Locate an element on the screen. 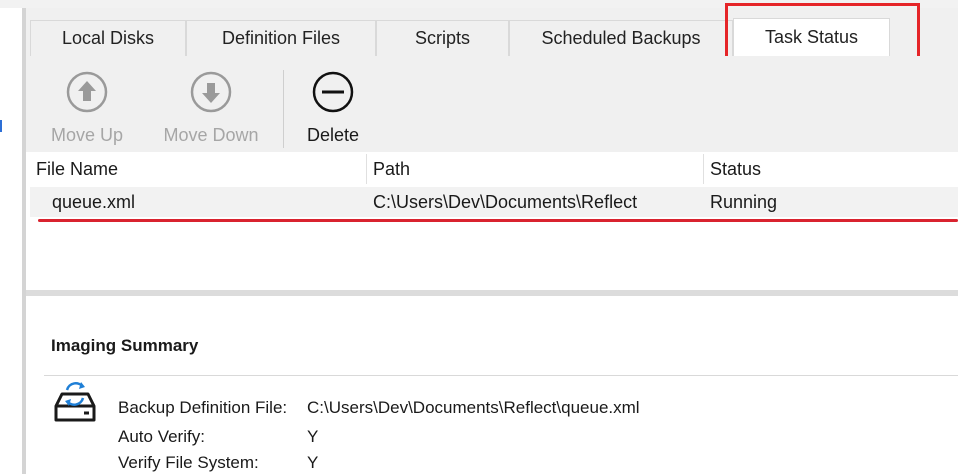 This screenshot has width=958, height=474. move-down-label: Move Down is located at coordinates (211, 135).